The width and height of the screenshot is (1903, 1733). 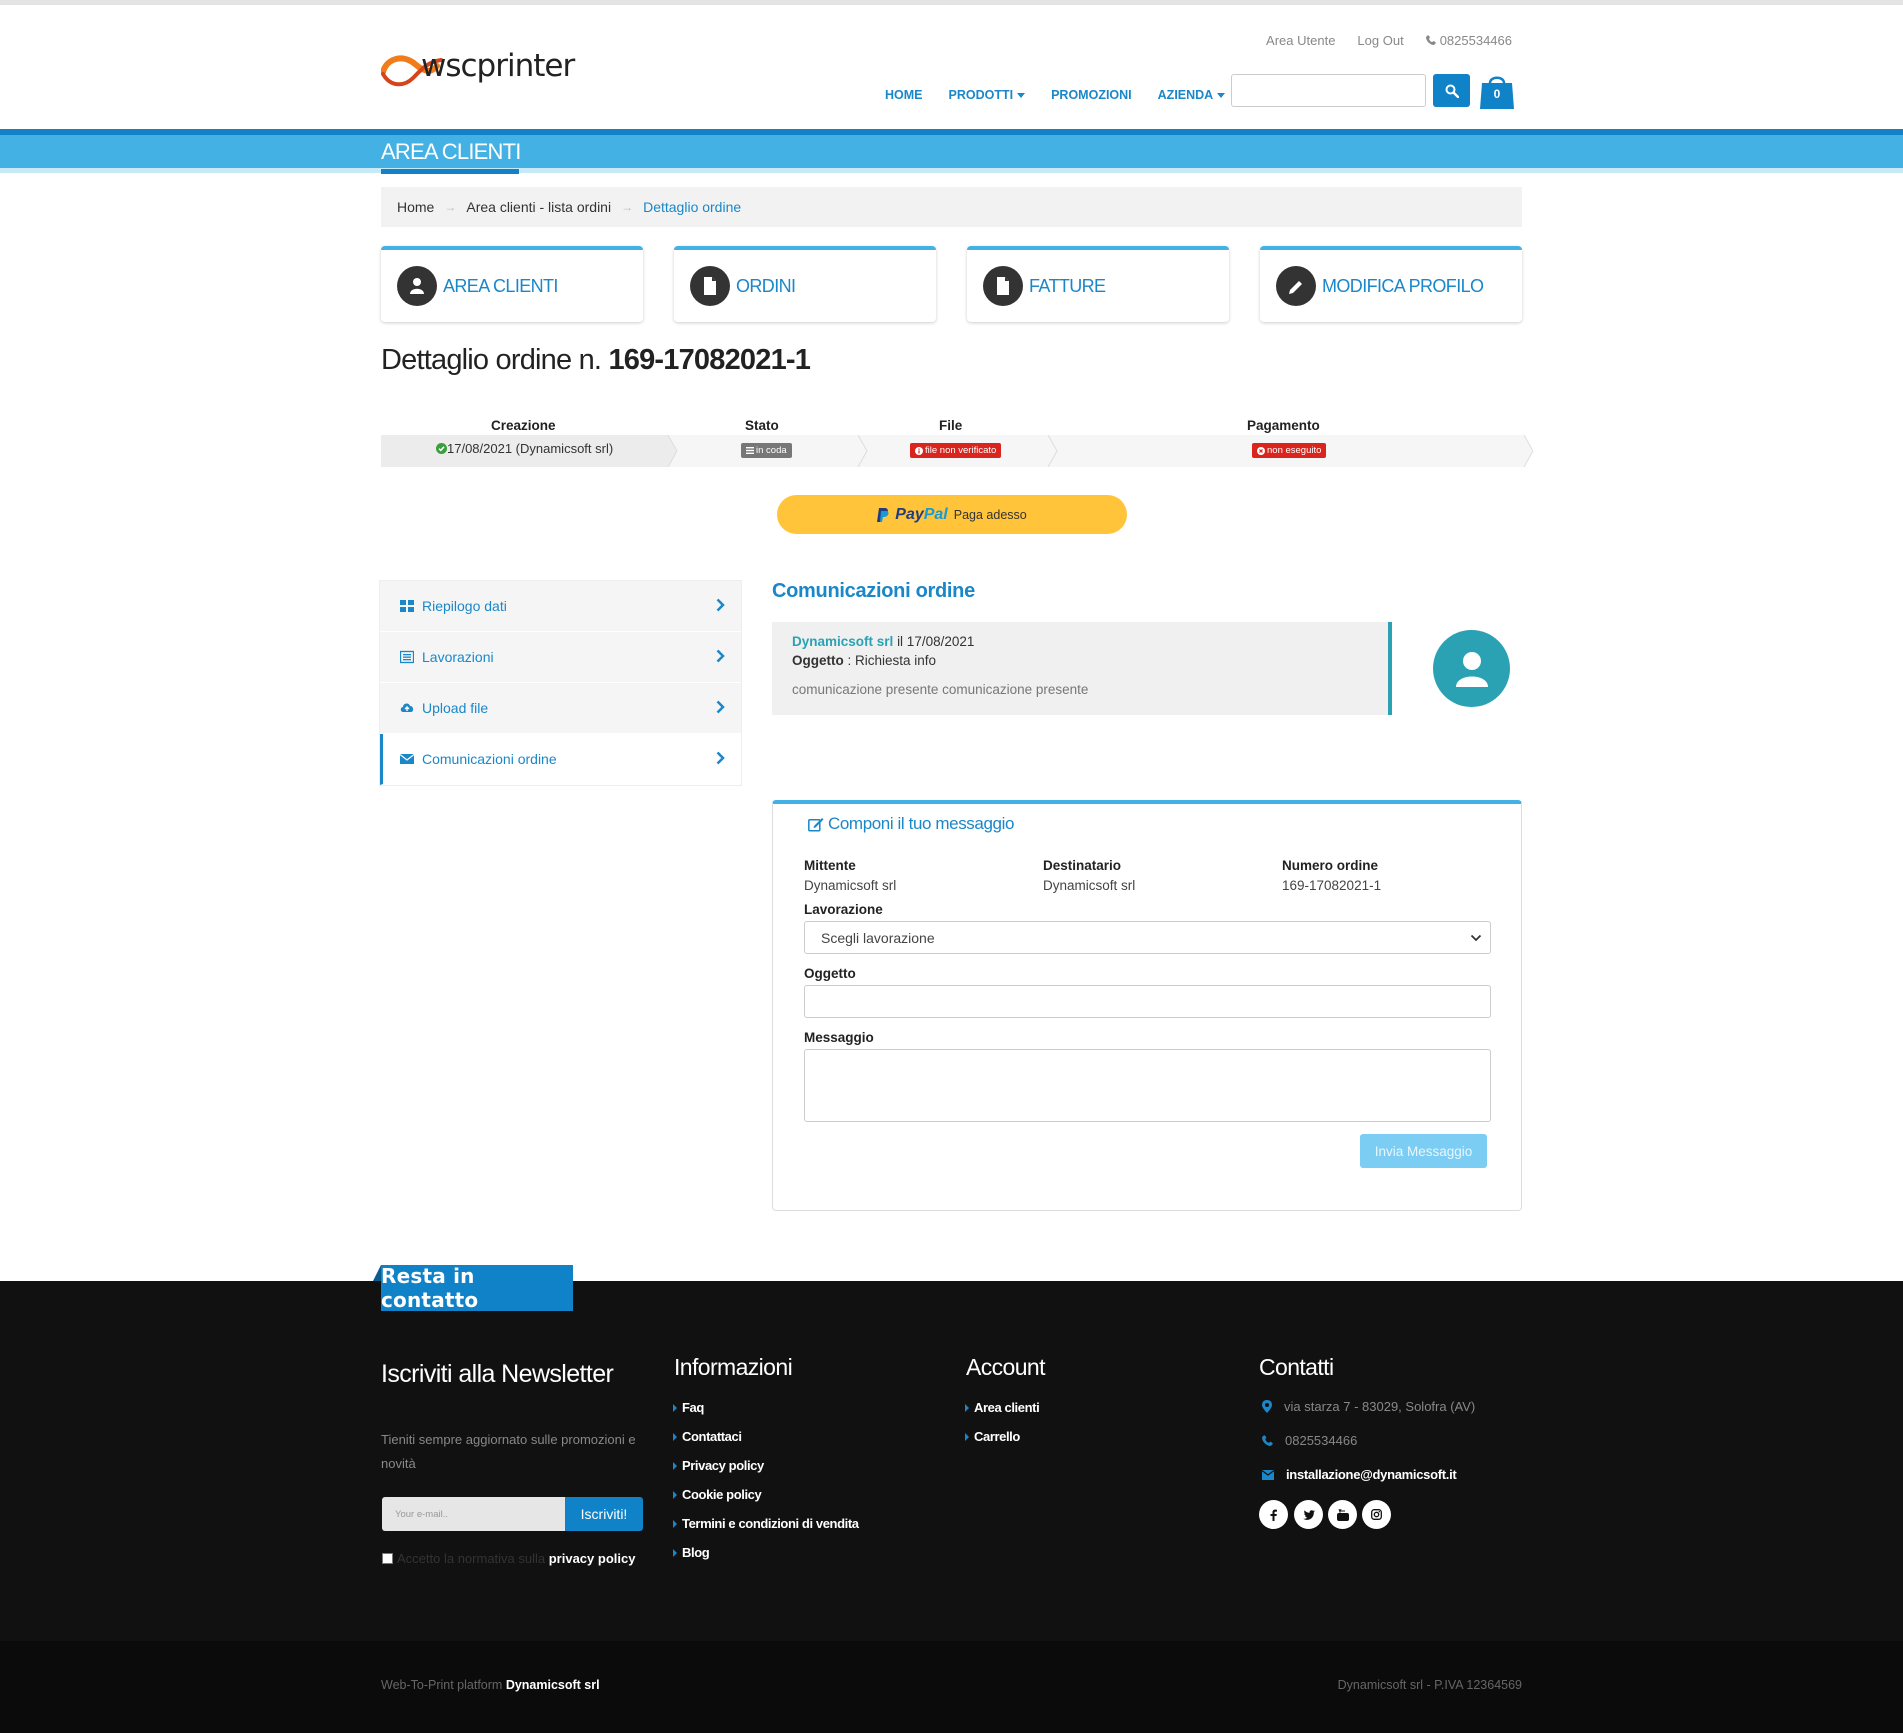 I want to click on instagram-button, so click(x=1376, y=1514).